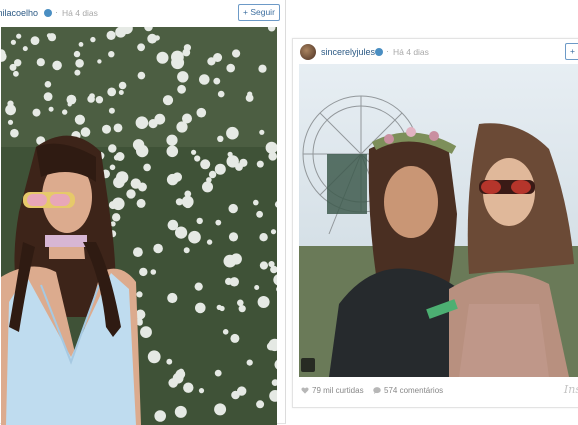  I want to click on username-link: sincerelyjules, so click(348, 52).